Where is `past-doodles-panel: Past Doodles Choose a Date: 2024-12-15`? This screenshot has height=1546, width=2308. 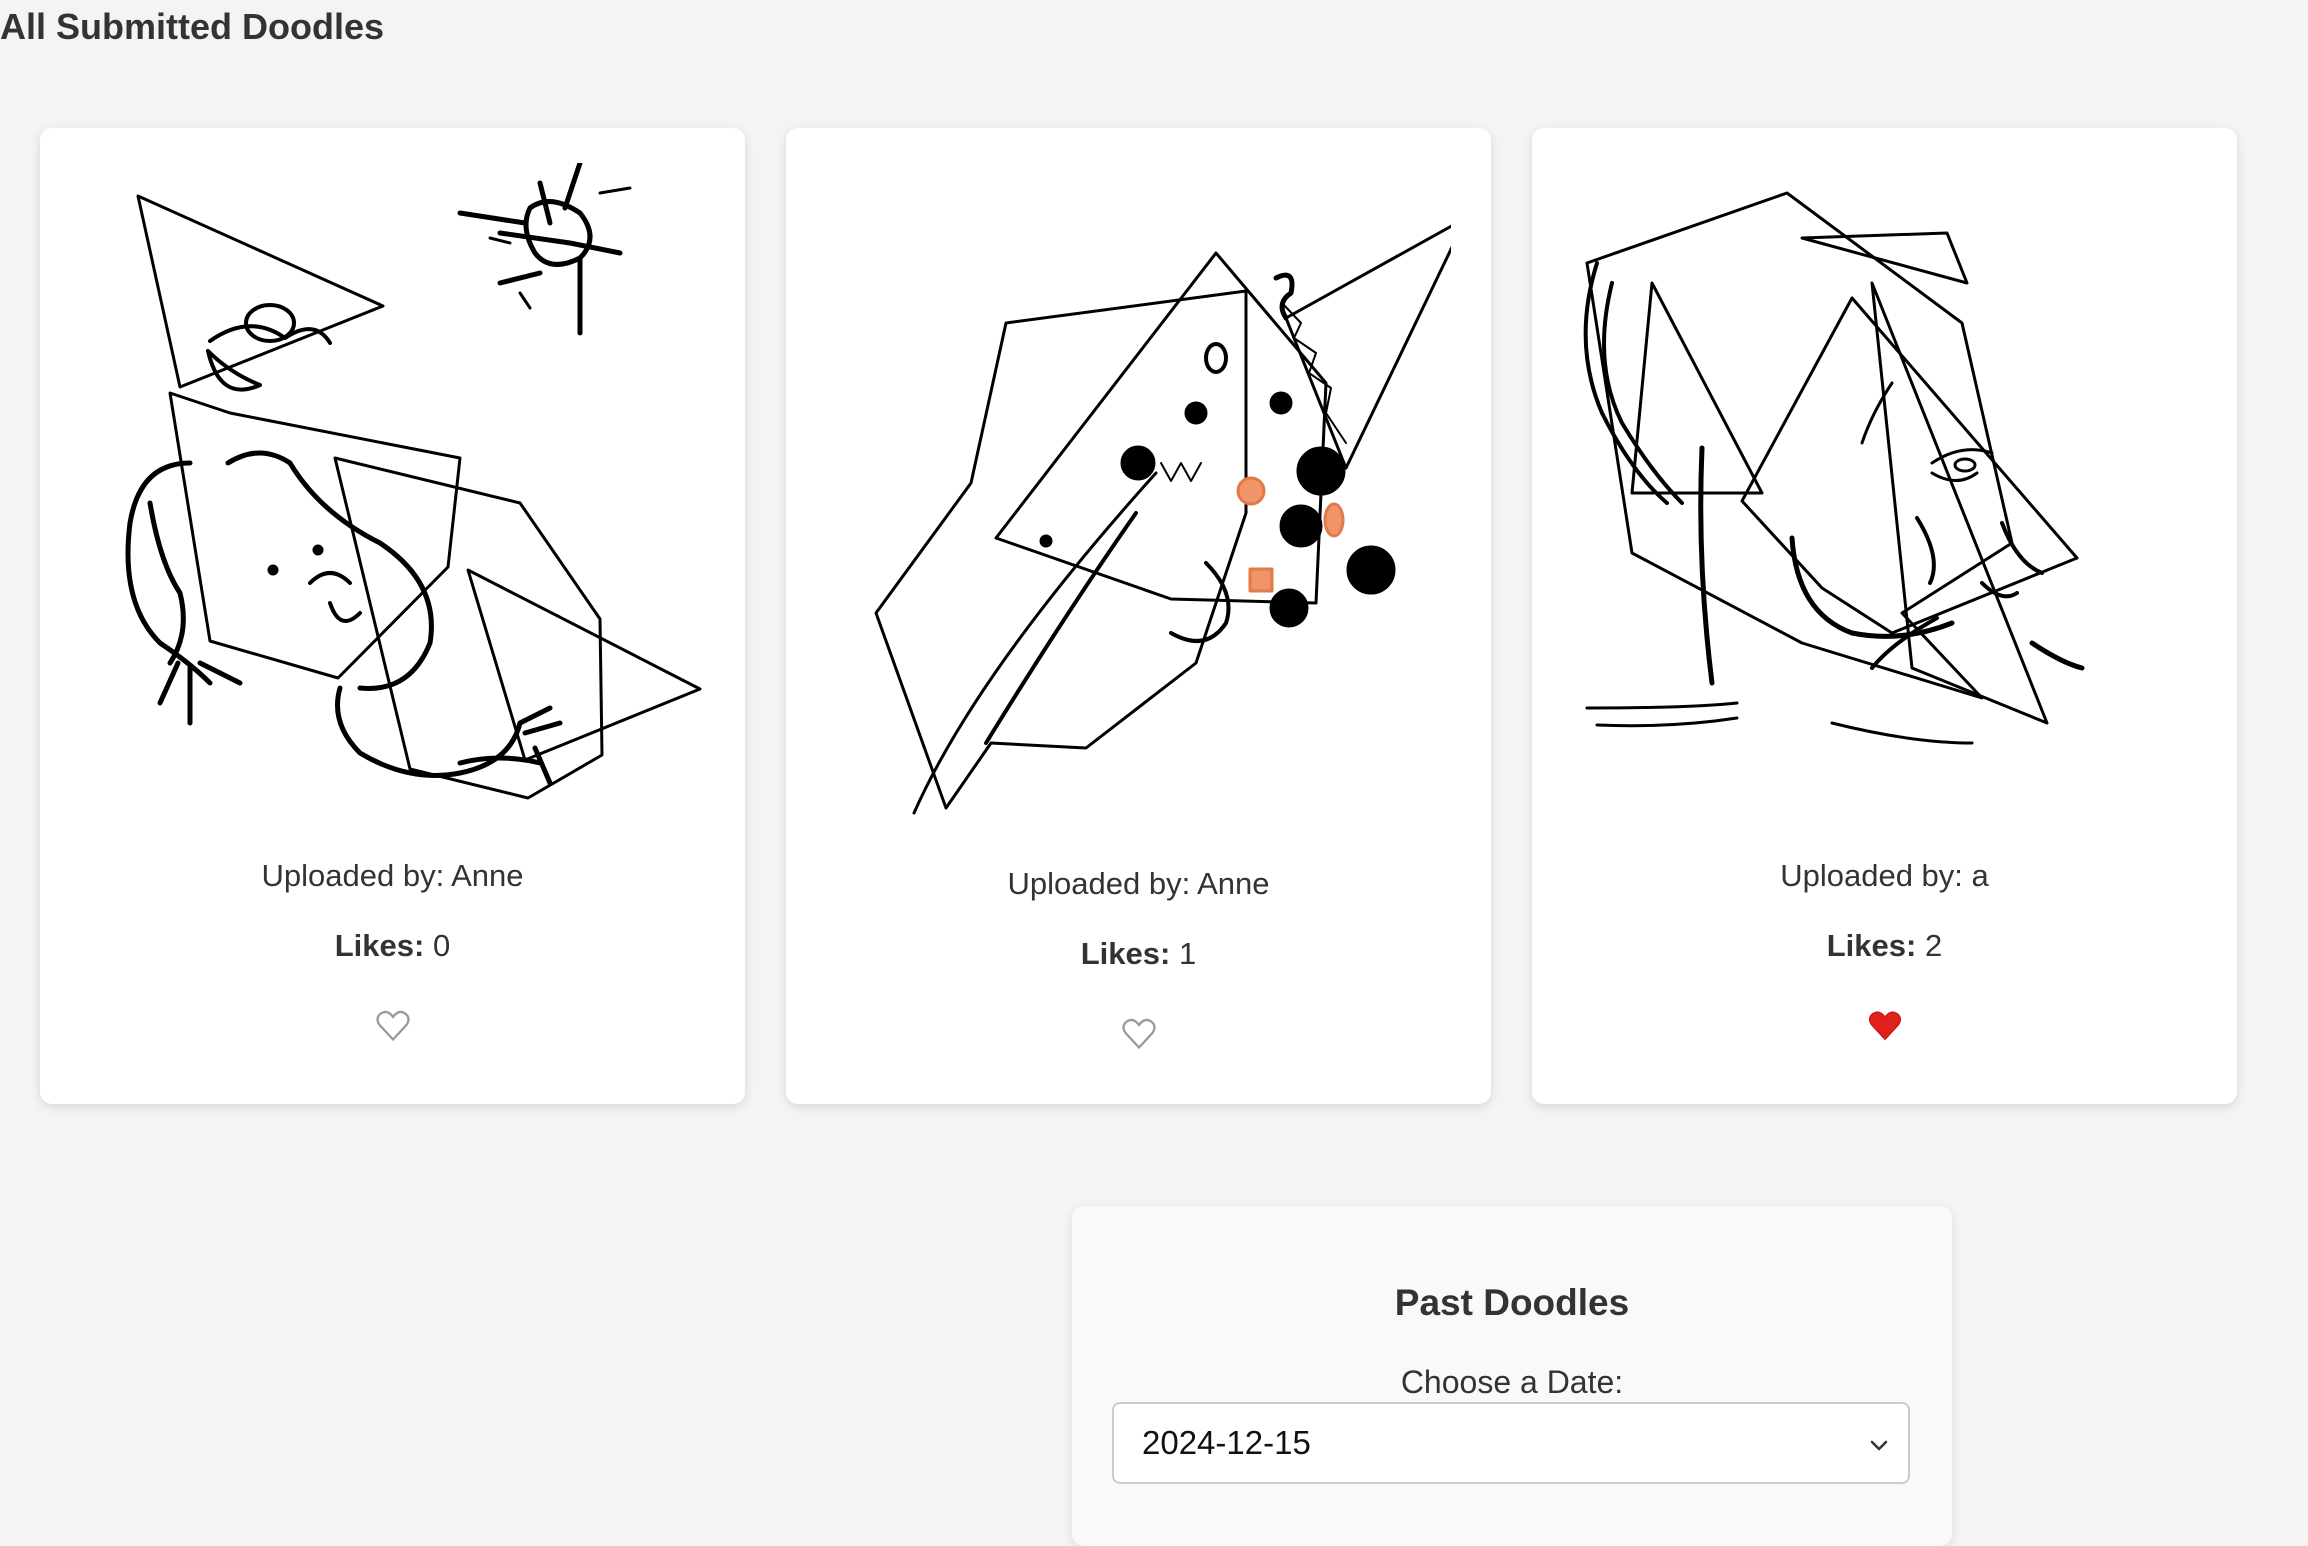 past-doodles-panel: Past Doodles Choose a Date: 2024-12-15 is located at coordinates (1512, 1376).